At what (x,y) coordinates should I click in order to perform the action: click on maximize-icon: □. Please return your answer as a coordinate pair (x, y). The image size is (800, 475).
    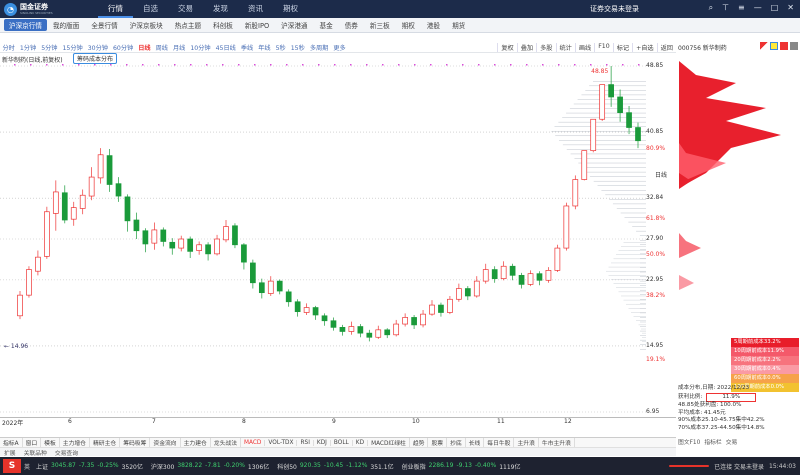
    Looking at the image, I should click on (775, 8).